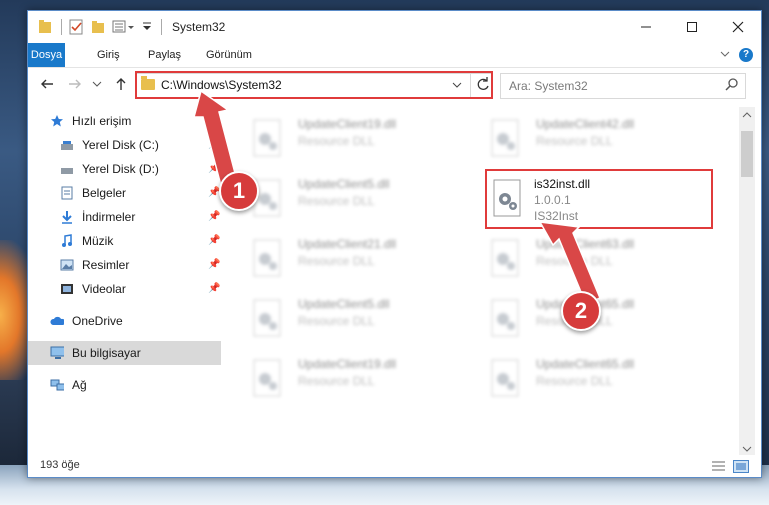 This screenshot has width=769, height=505. I want to click on maximize-icon, so click(692, 27).